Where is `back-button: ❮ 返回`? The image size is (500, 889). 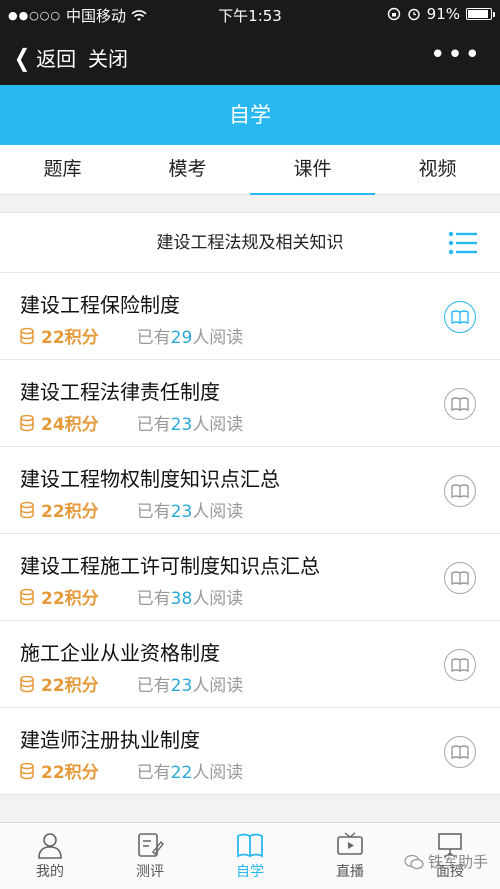
back-button: ❮ 返回 is located at coordinates (44, 57).